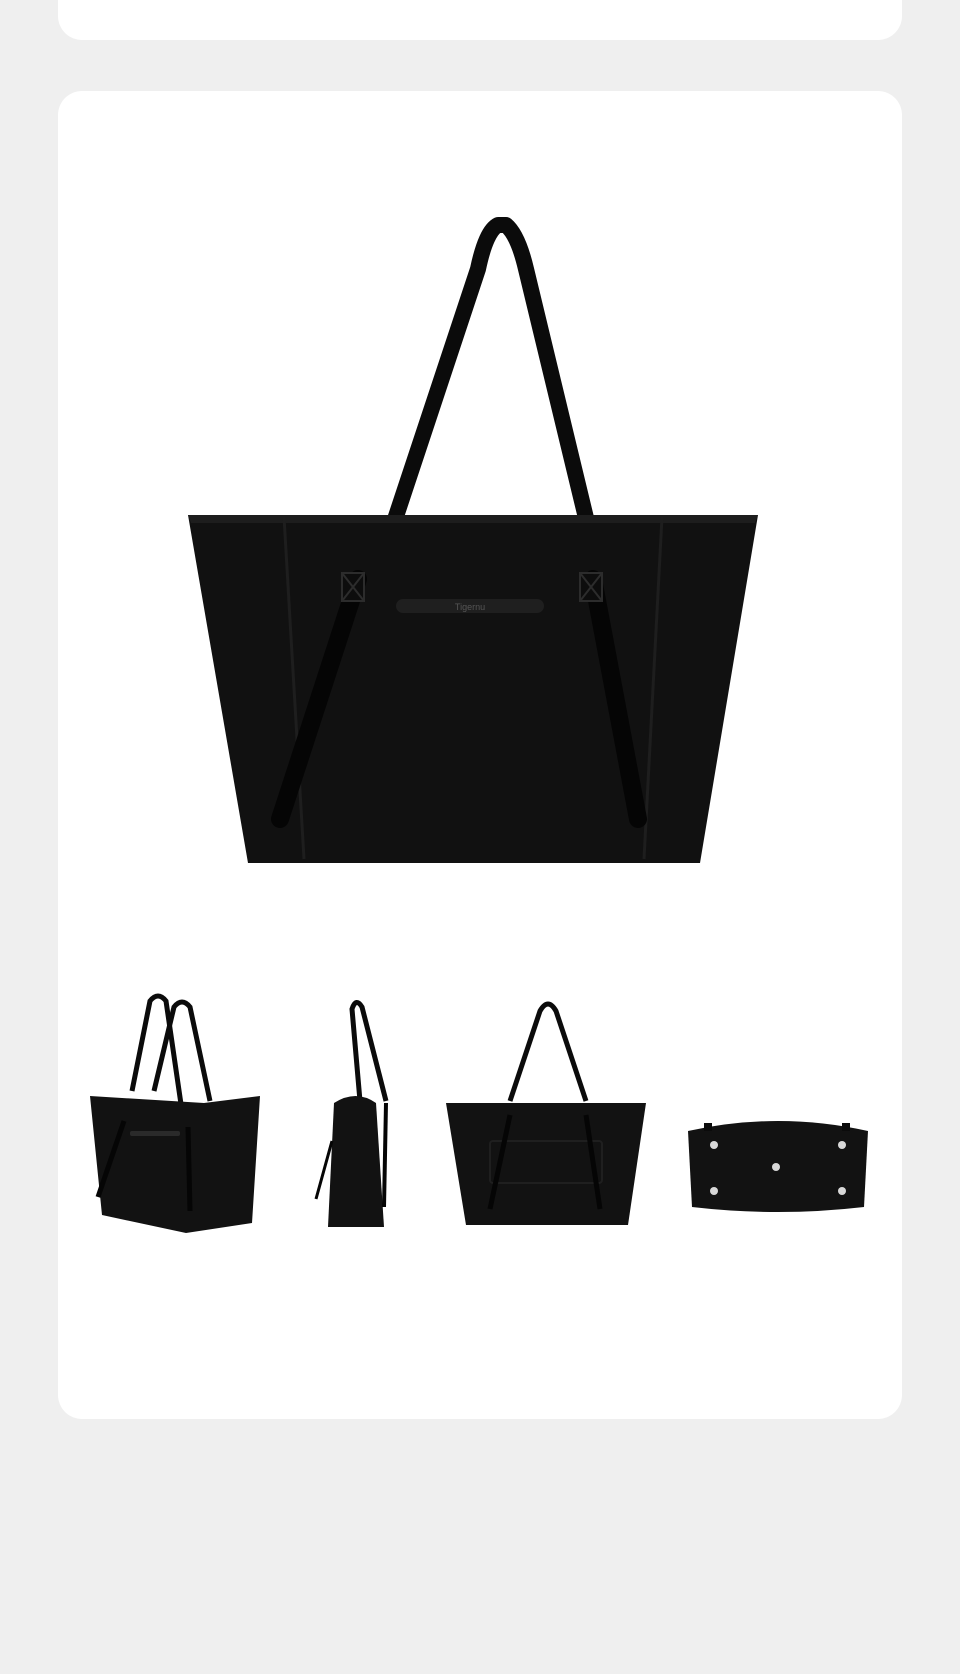  What do you see at coordinates (550, 1116) in the screenshot?
I see `thumbnail-back-view` at bounding box center [550, 1116].